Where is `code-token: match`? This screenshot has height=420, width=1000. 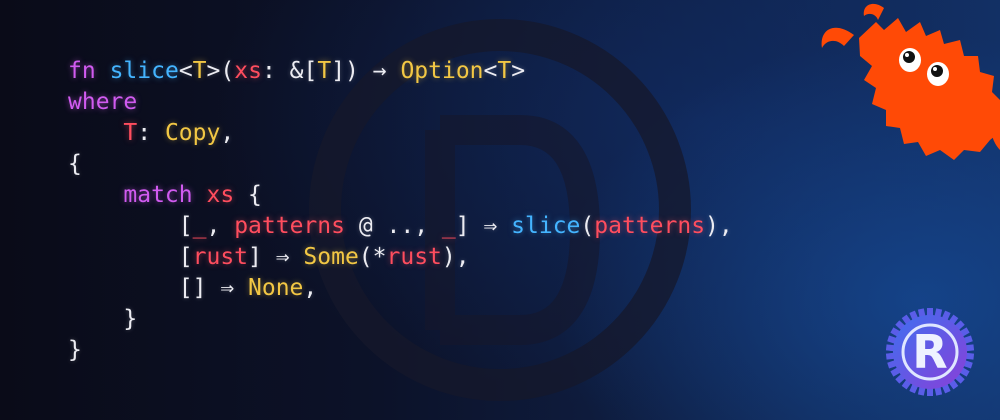 code-token: match is located at coordinates (158, 195).